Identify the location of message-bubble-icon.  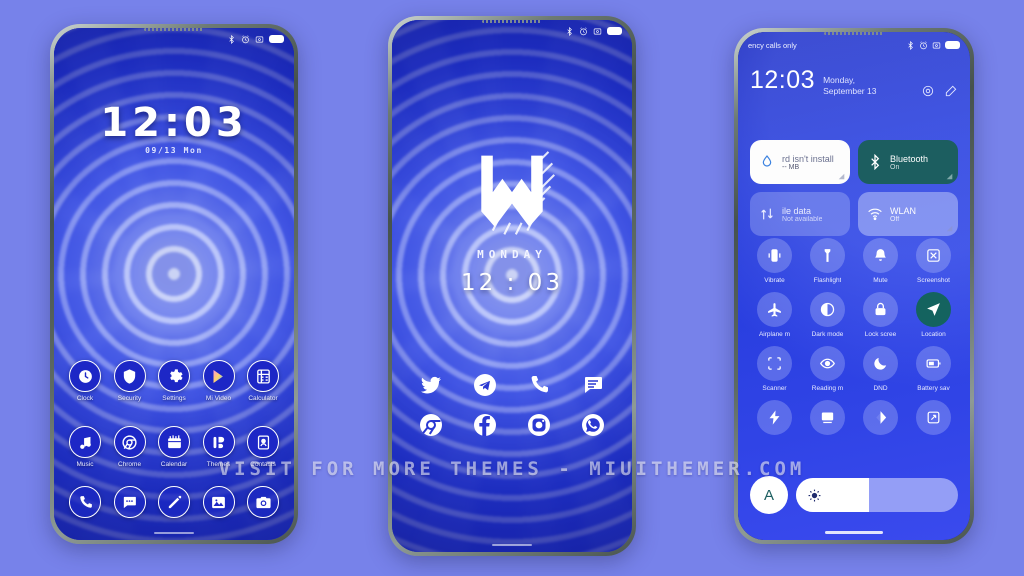
(129, 502).